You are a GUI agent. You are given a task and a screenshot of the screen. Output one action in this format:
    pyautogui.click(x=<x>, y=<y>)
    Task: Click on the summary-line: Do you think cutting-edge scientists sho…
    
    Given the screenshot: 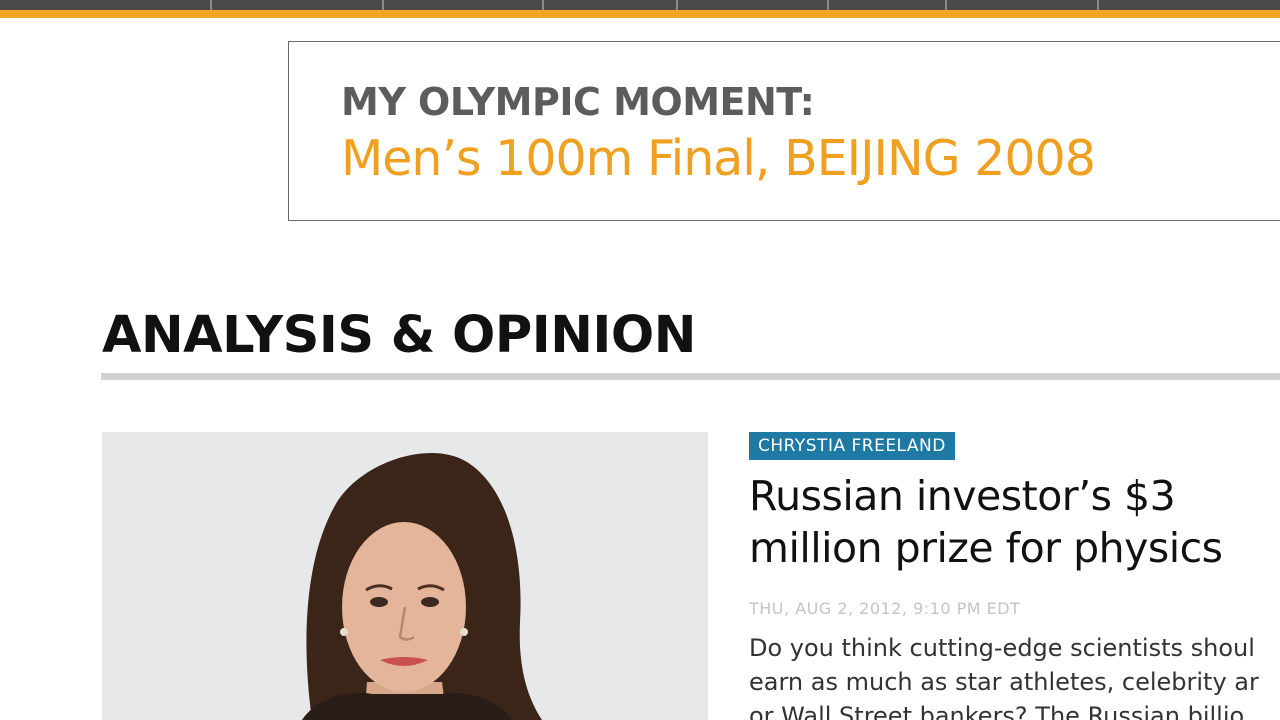 What is the action you would take?
    pyautogui.click(x=1002, y=648)
    